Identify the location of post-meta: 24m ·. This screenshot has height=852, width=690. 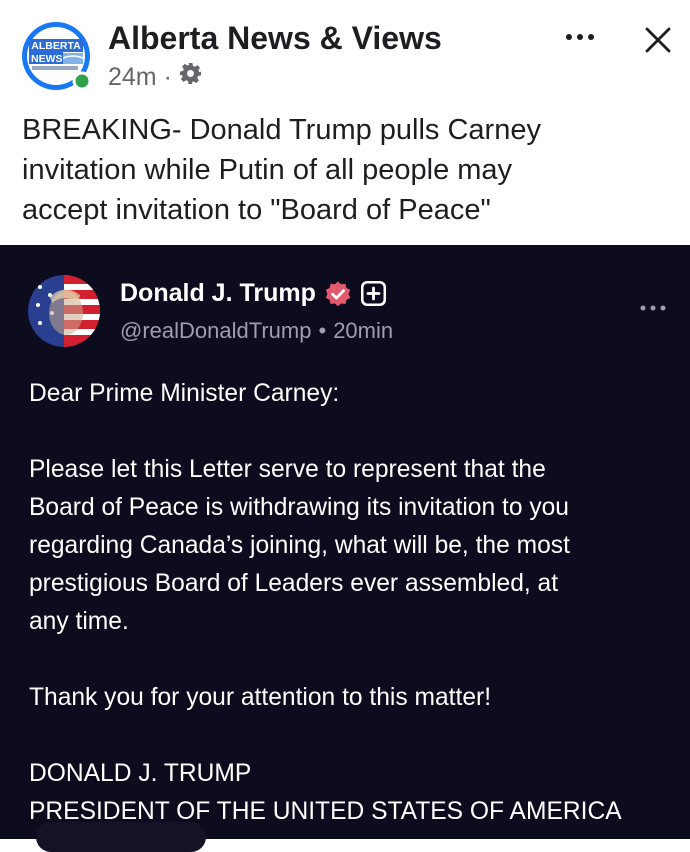
(155, 77).